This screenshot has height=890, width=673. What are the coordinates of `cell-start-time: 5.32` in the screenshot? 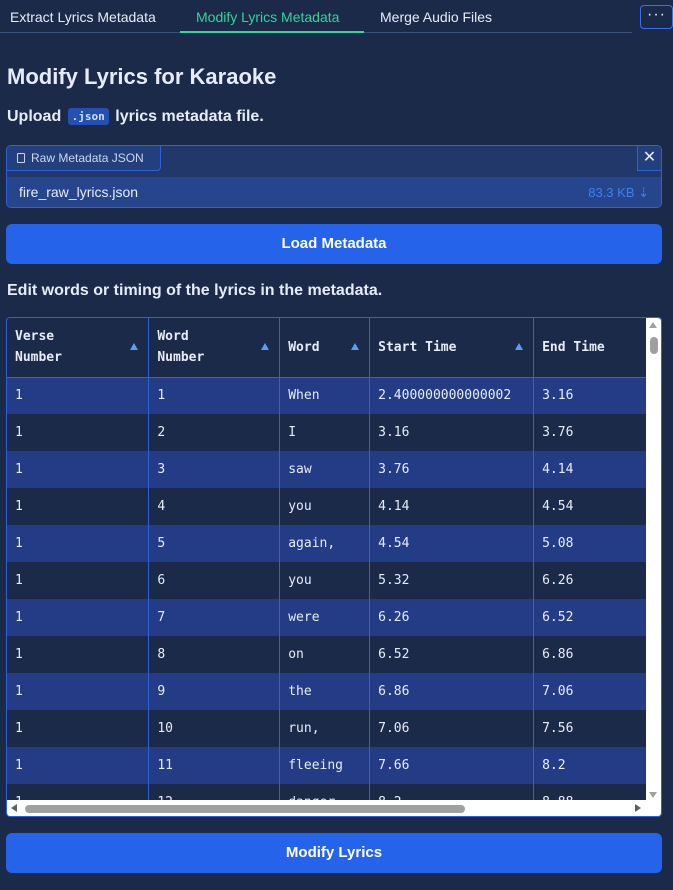 It's located at (452, 580).